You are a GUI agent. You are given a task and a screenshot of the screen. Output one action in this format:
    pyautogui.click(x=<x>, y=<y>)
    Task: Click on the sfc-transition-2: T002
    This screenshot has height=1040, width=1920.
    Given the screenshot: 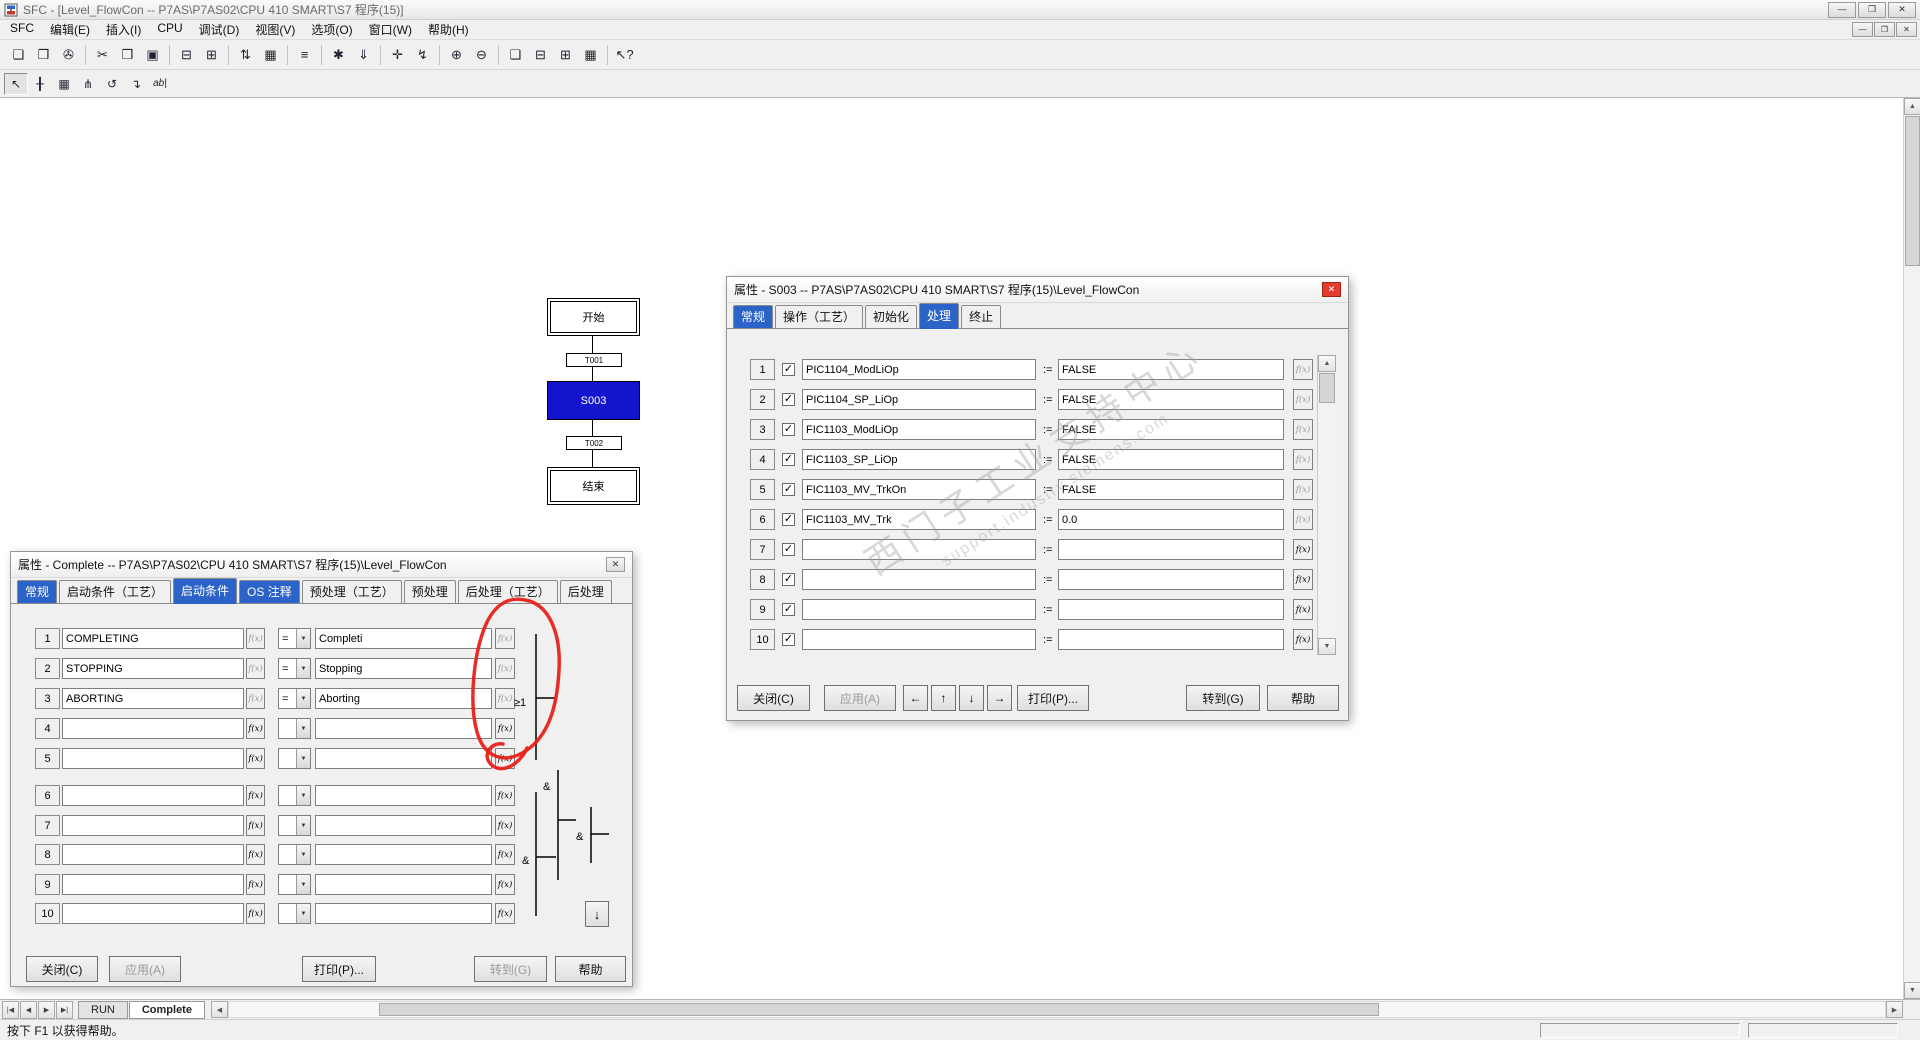 What is the action you would take?
    pyautogui.click(x=594, y=443)
    